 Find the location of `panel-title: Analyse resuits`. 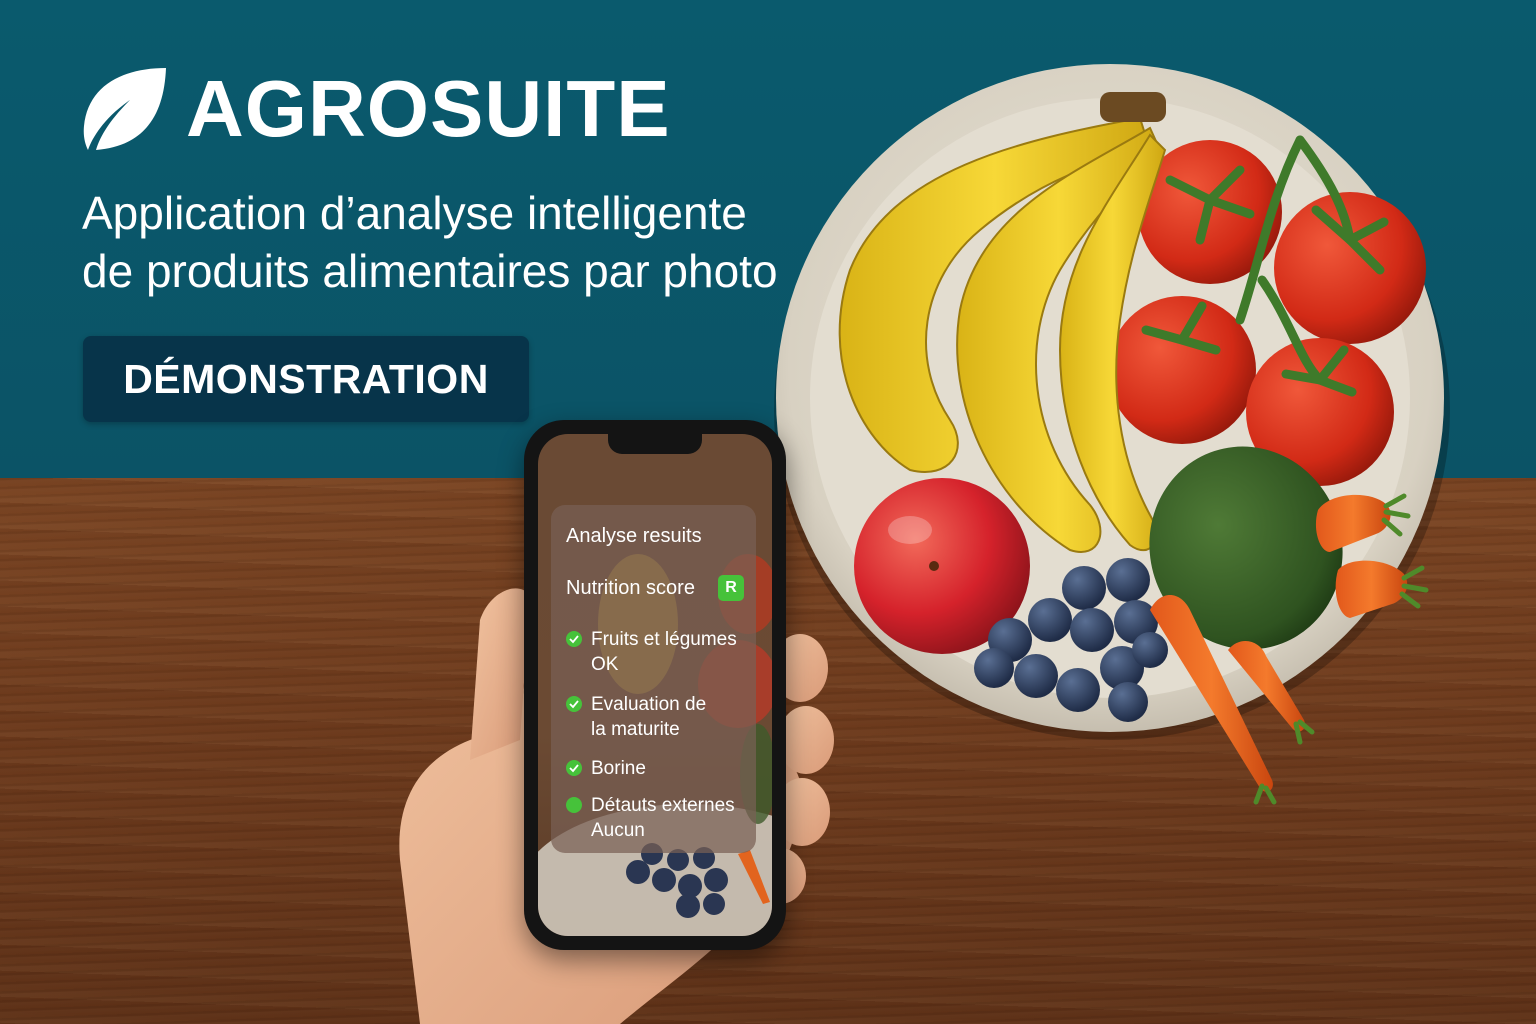

panel-title: Analyse resuits is located at coordinates (634, 536).